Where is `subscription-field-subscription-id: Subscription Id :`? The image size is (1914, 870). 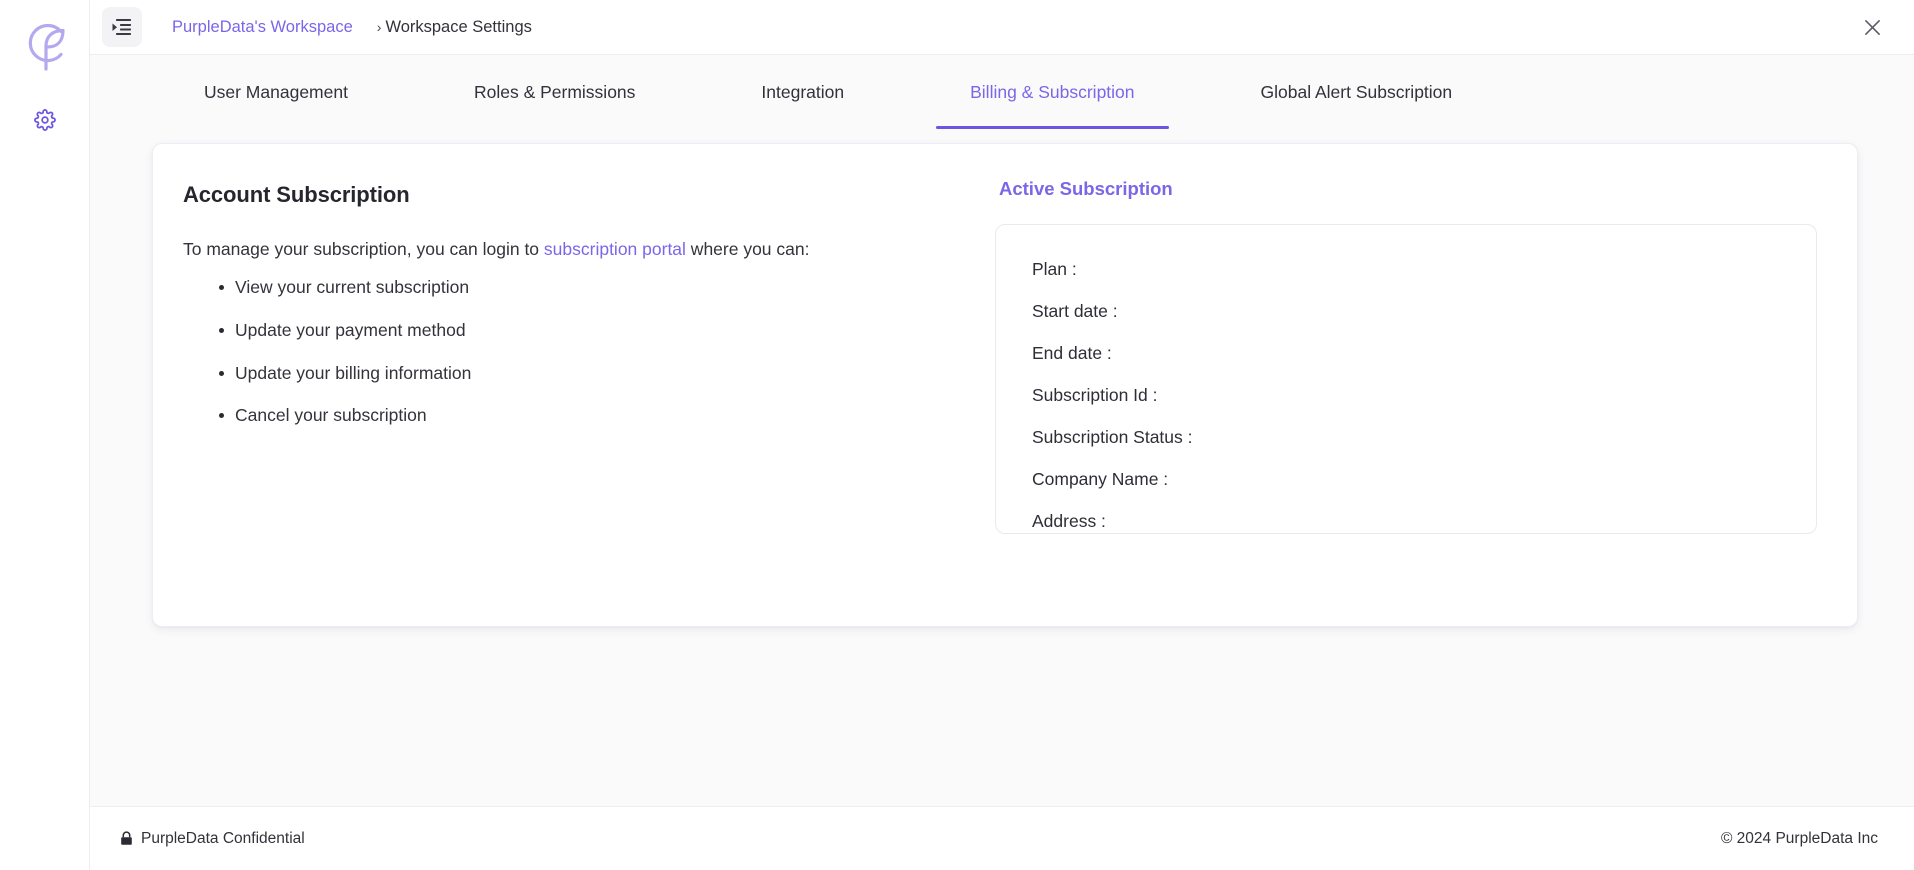
subscription-field-subscription-id: Subscription Id : is located at coordinates (1409, 395).